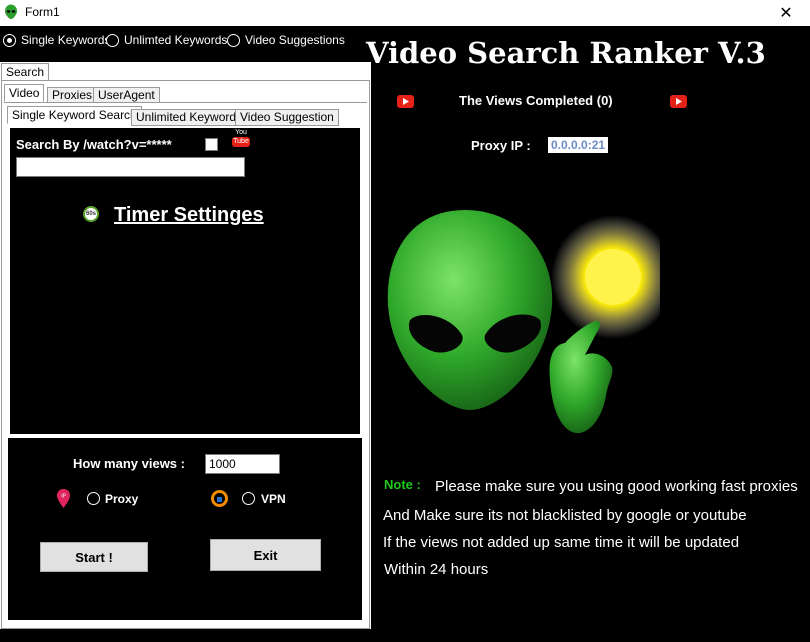 The height and width of the screenshot is (642, 810). Describe the element at coordinates (536, 100) in the screenshot. I see `views-completed-status: The Views Completed (0)` at that location.